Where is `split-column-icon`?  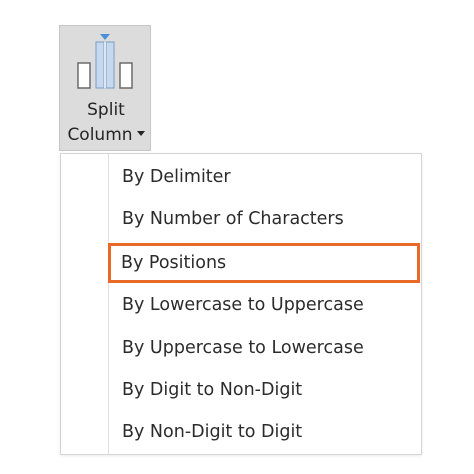 split-column-icon is located at coordinates (105, 61).